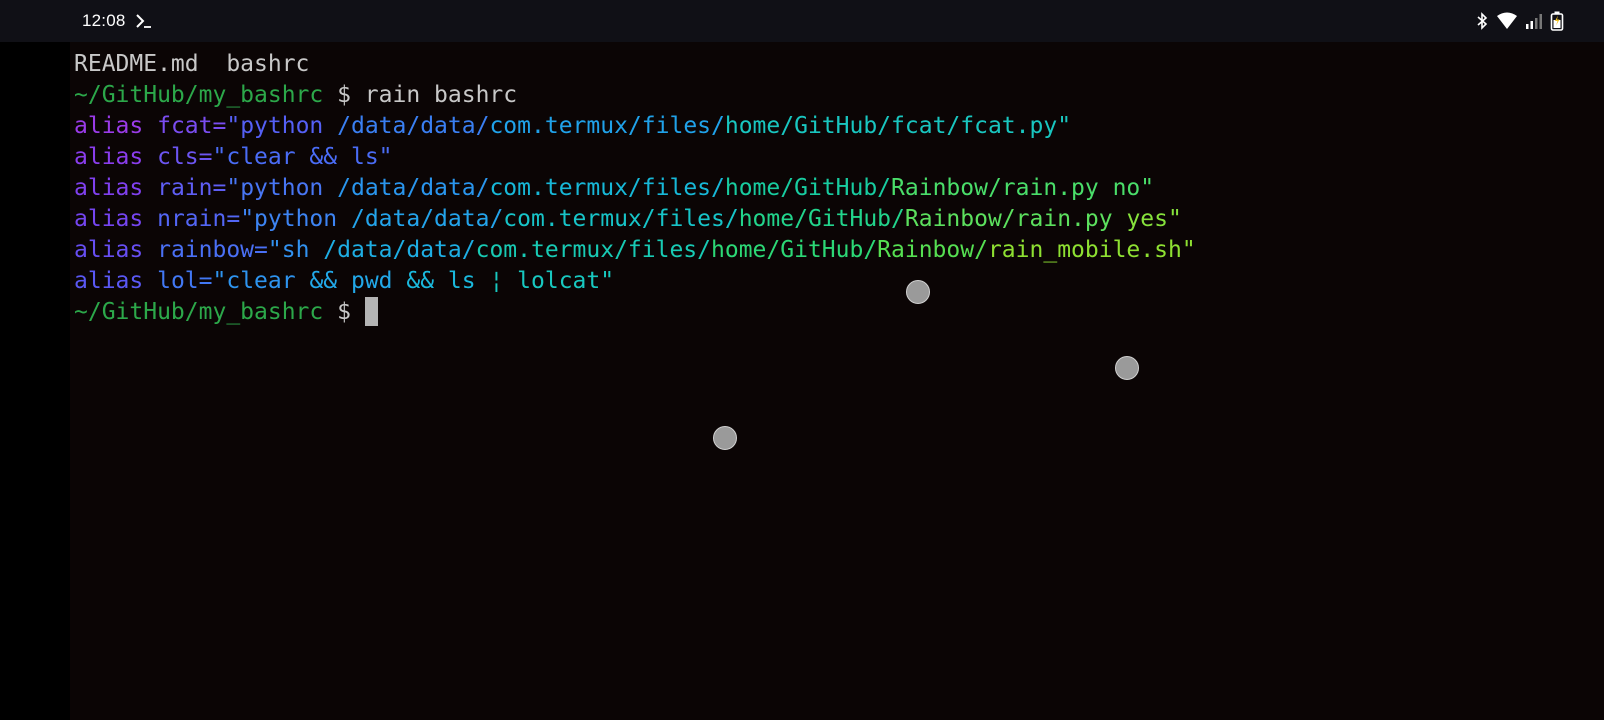 This screenshot has height=720, width=1604. I want to click on status-time: 12:08, so click(104, 20).